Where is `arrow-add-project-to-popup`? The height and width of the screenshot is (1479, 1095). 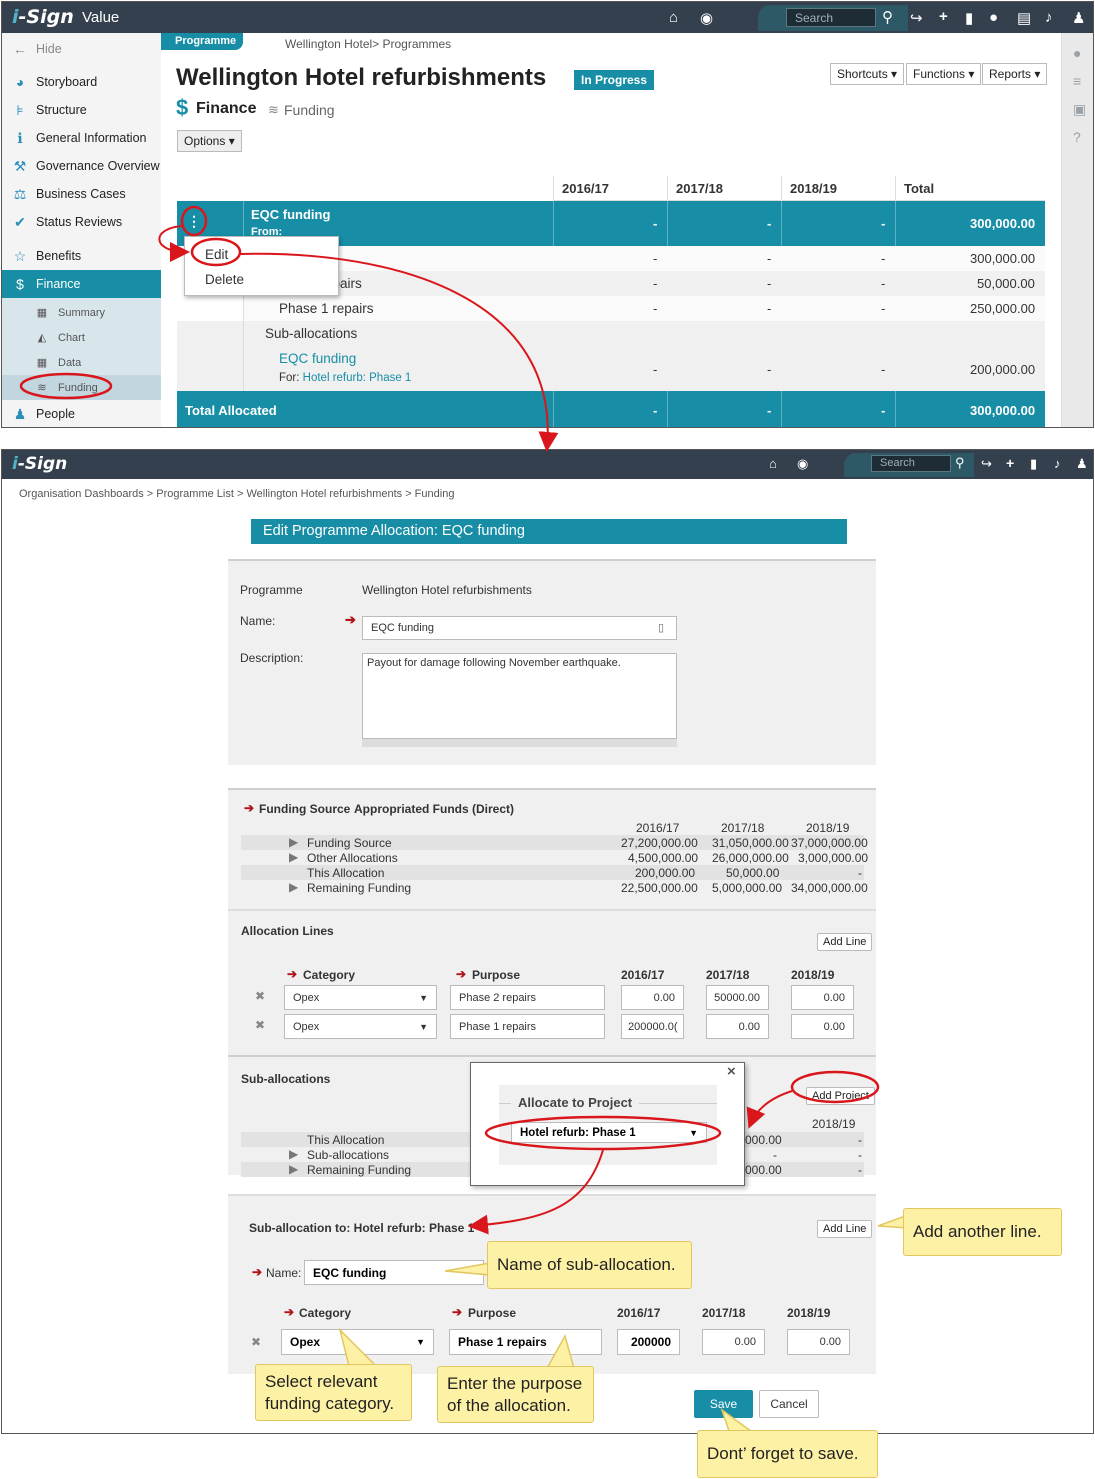 arrow-add-project-to-popup is located at coordinates (769, 1109).